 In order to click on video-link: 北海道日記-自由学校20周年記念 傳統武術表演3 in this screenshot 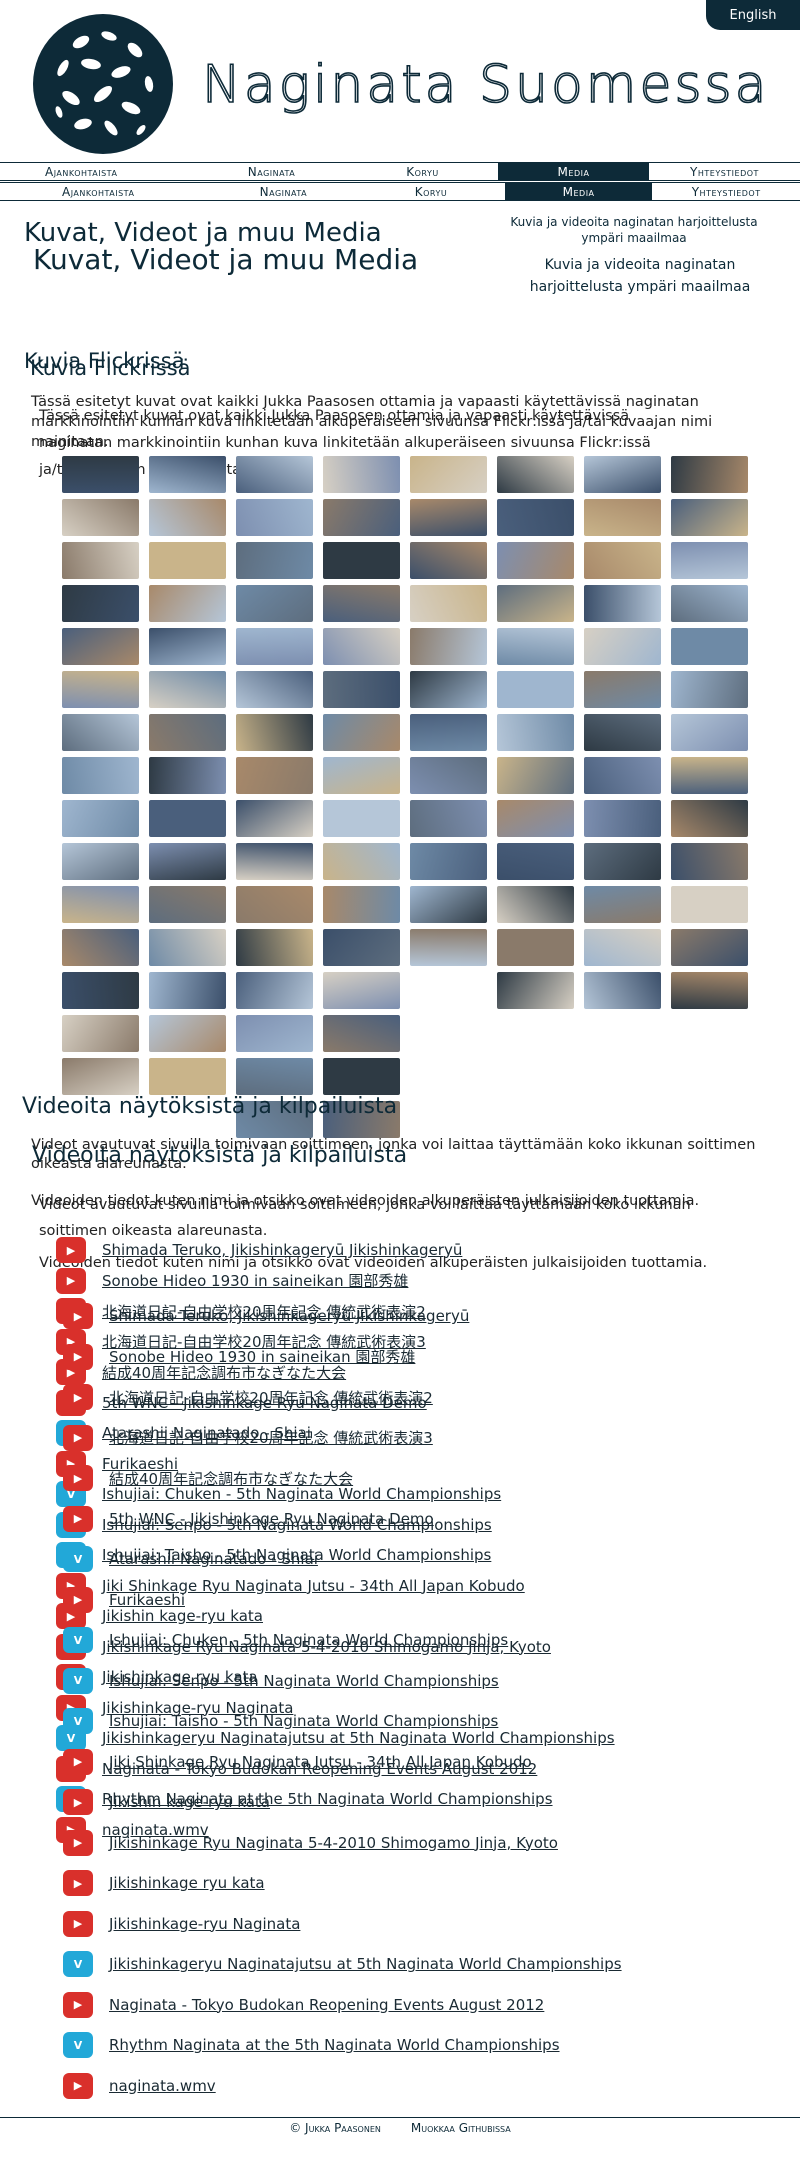, I will do `click(271, 1437)`.